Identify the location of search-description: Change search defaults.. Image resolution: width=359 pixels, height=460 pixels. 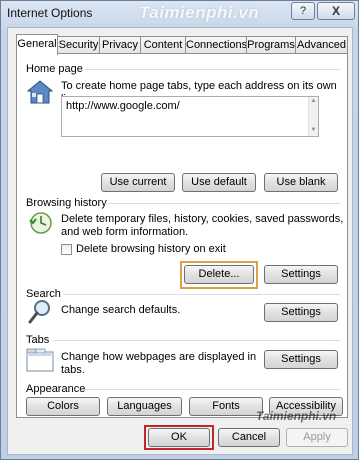
(121, 310).